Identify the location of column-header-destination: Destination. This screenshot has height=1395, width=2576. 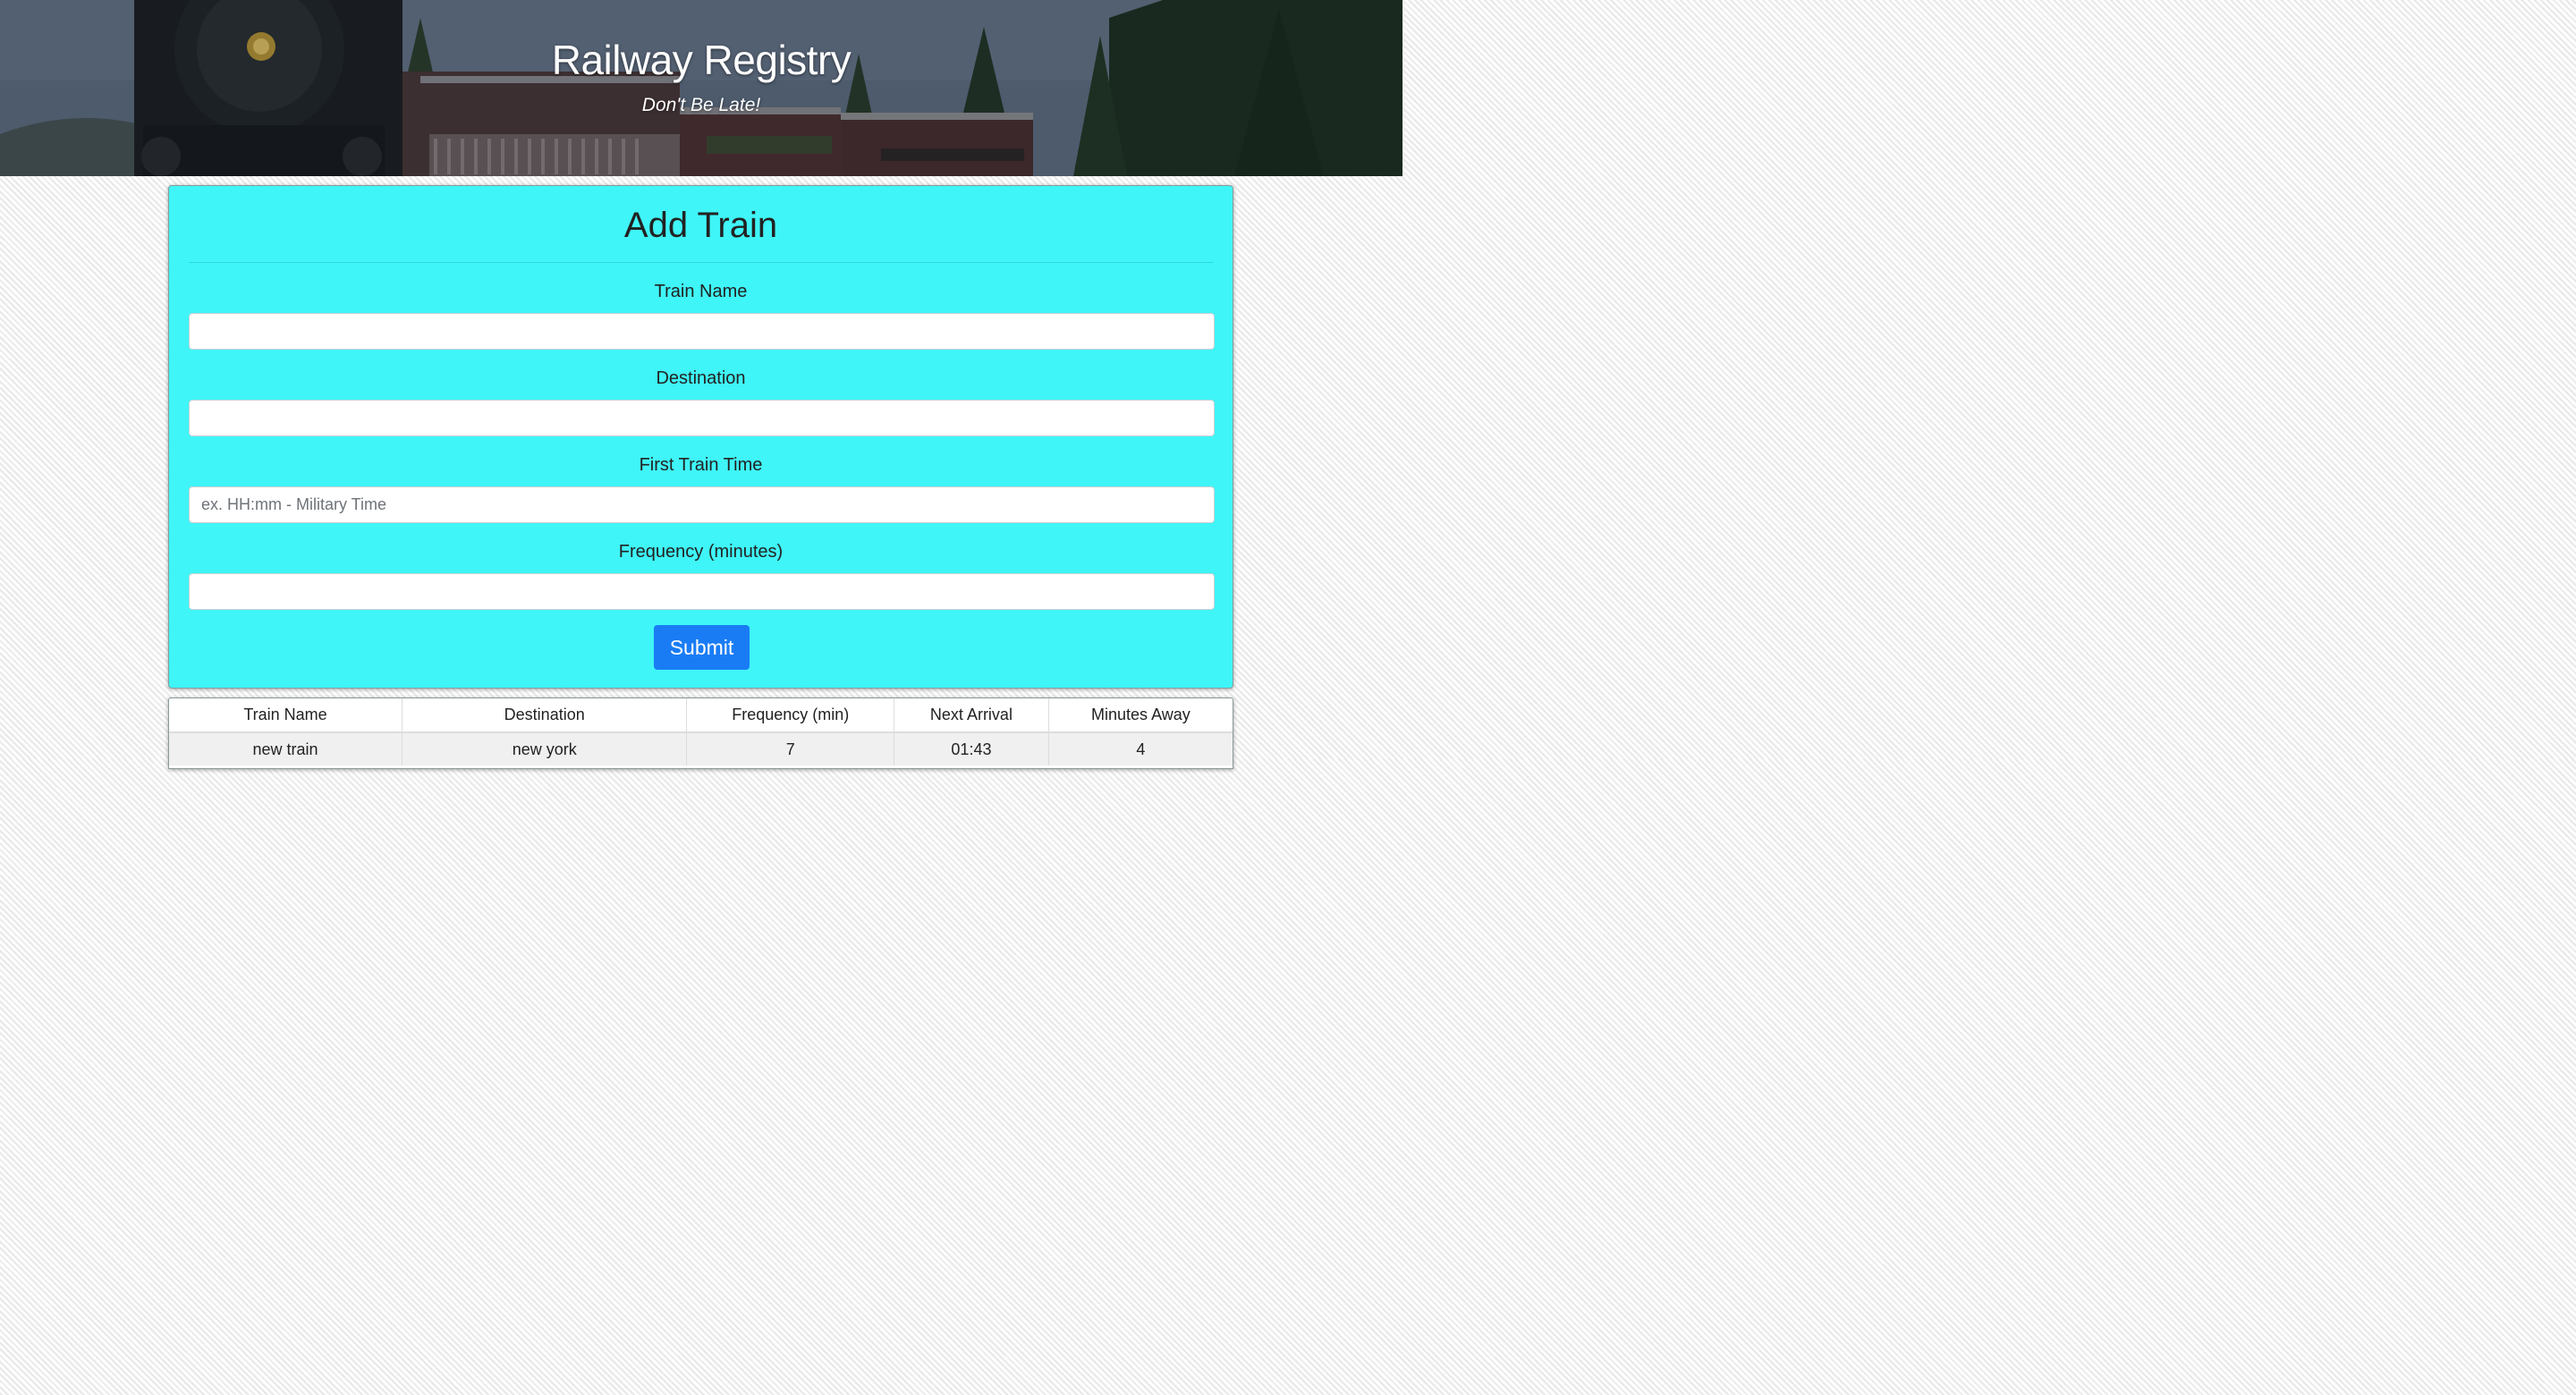
(545, 715).